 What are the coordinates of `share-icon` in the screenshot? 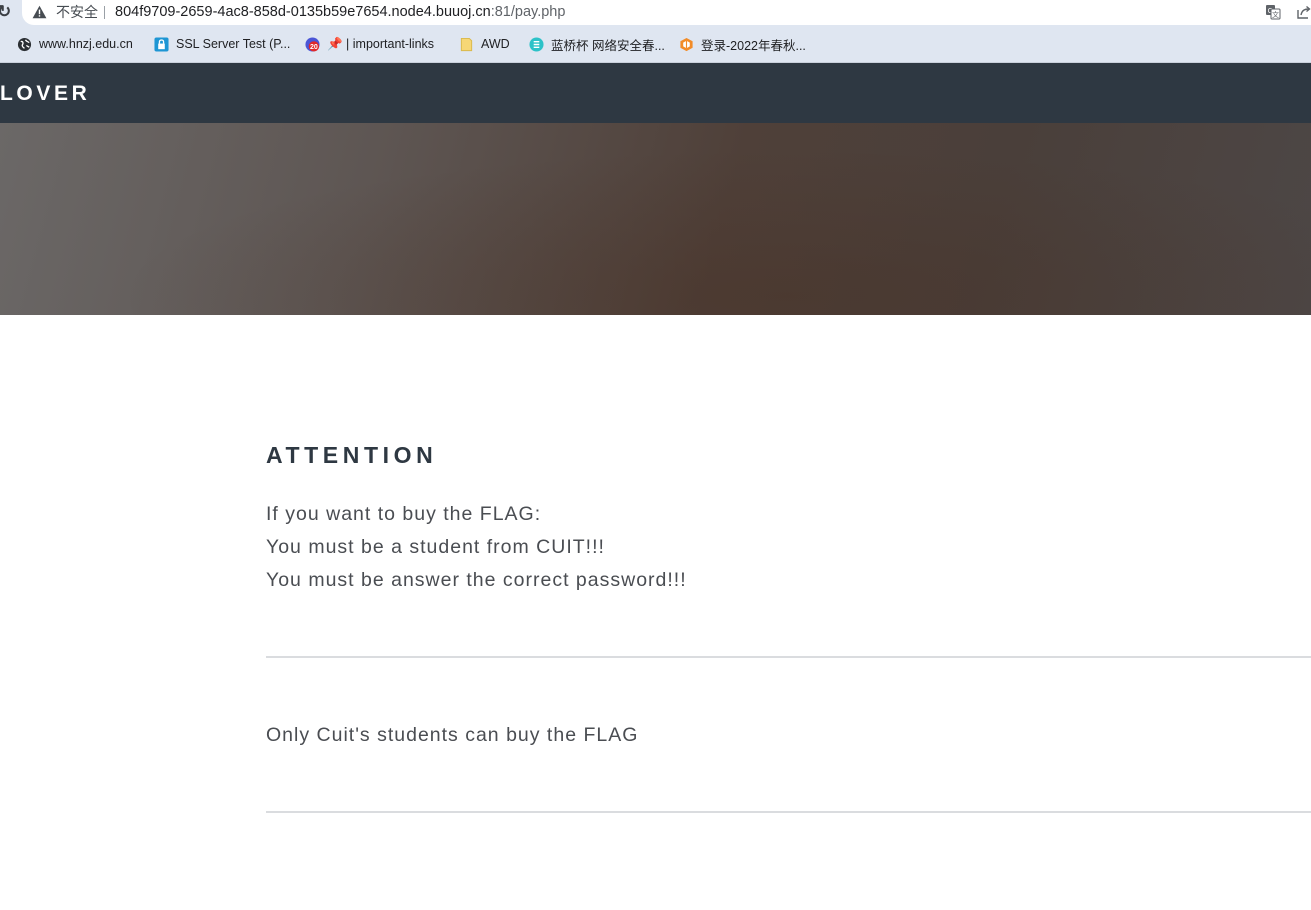 It's located at (1303, 12).